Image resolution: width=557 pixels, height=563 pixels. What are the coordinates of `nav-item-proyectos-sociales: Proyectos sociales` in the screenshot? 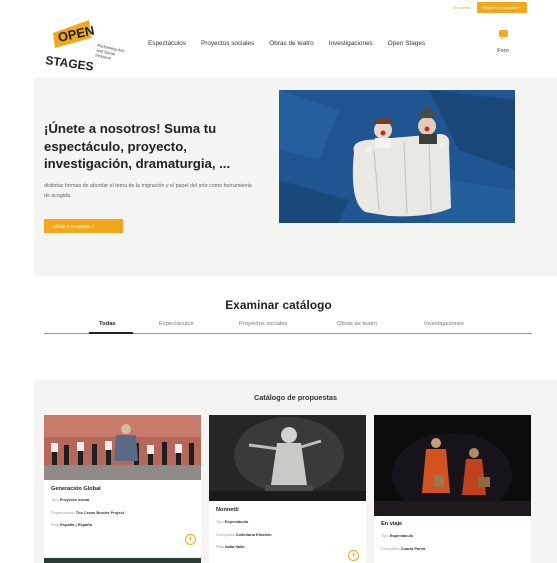 It's located at (227, 43).